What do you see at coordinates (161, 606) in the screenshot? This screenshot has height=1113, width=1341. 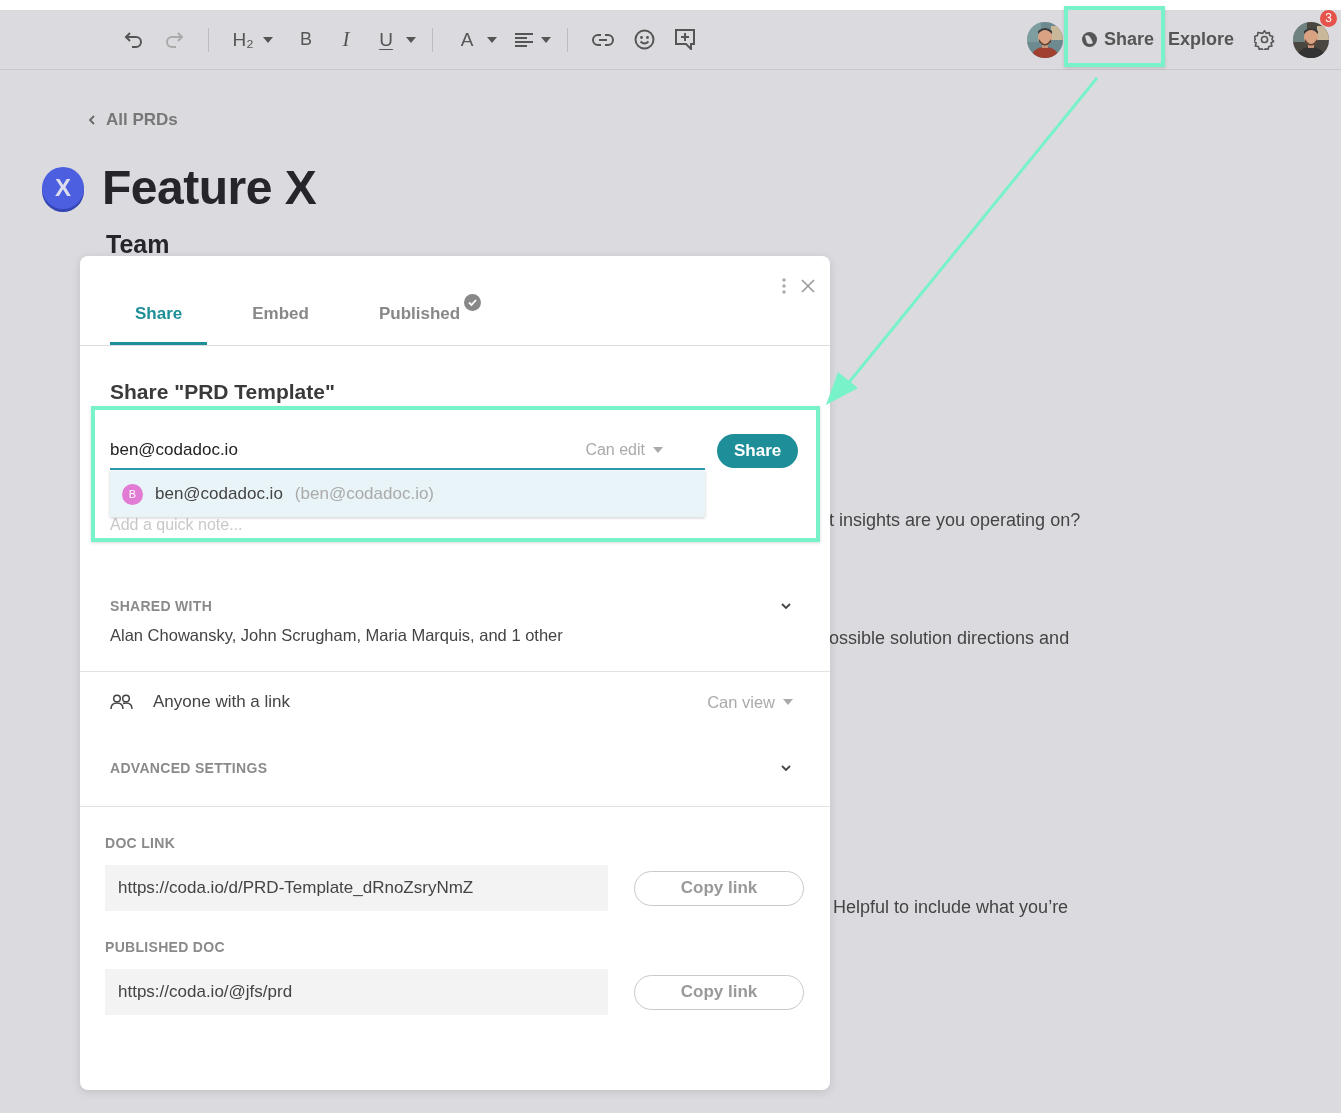 I see `section-label: SHARED WITH` at bounding box center [161, 606].